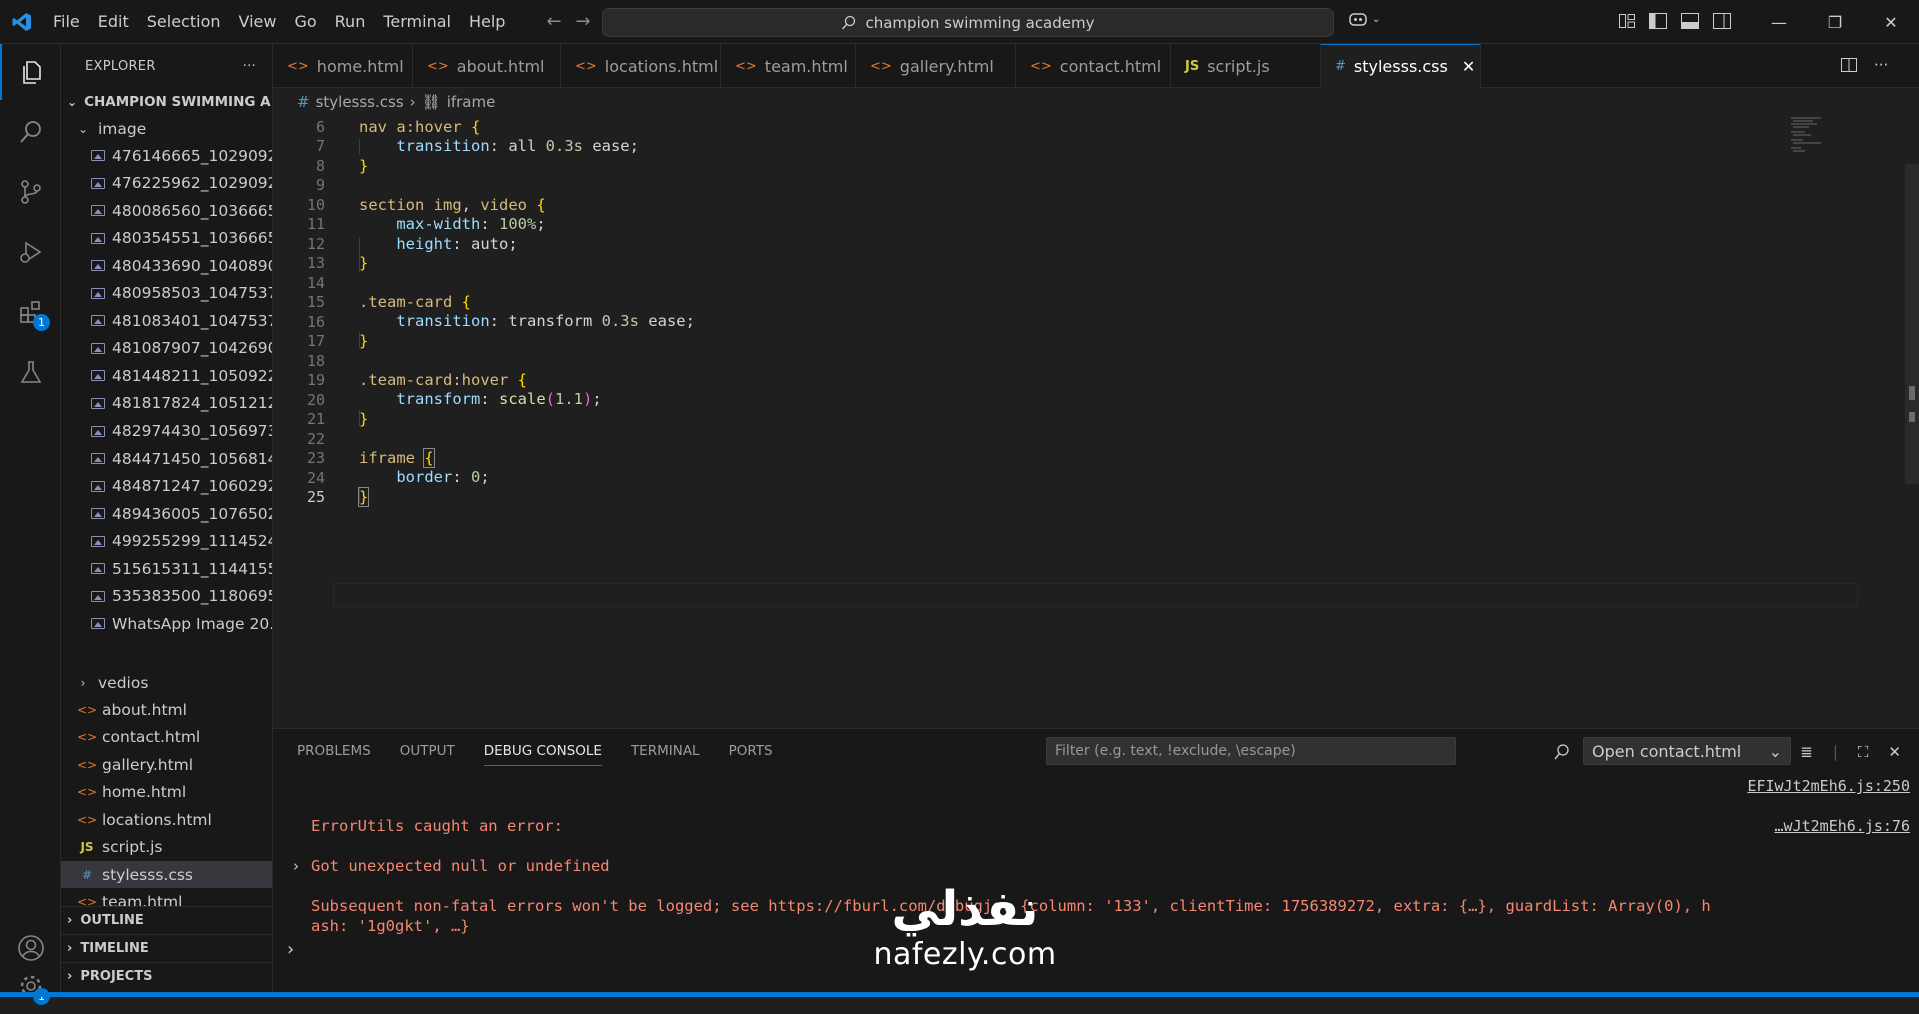 The width and height of the screenshot is (1919, 1014). What do you see at coordinates (350, 22) in the screenshot?
I see `menu-run: Run` at bounding box center [350, 22].